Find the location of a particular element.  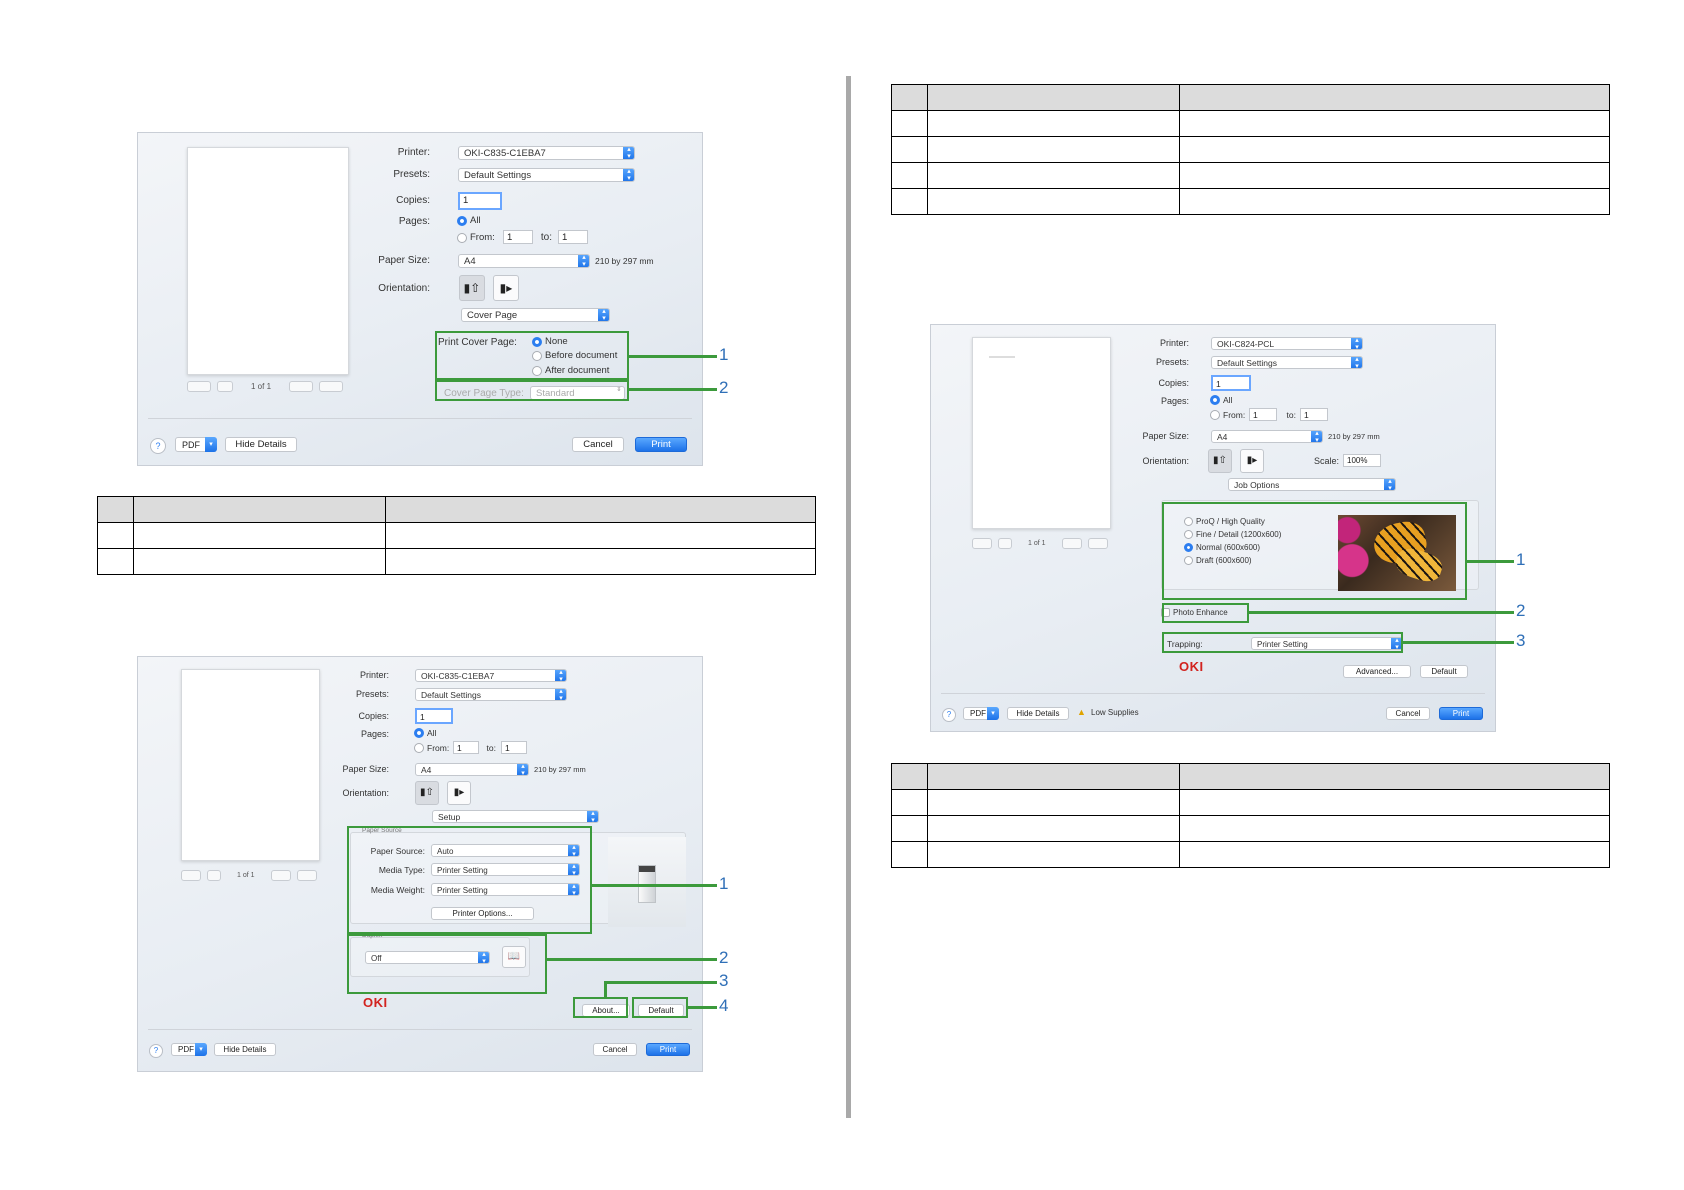

scale-input: 100% is located at coordinates (1362, 460).